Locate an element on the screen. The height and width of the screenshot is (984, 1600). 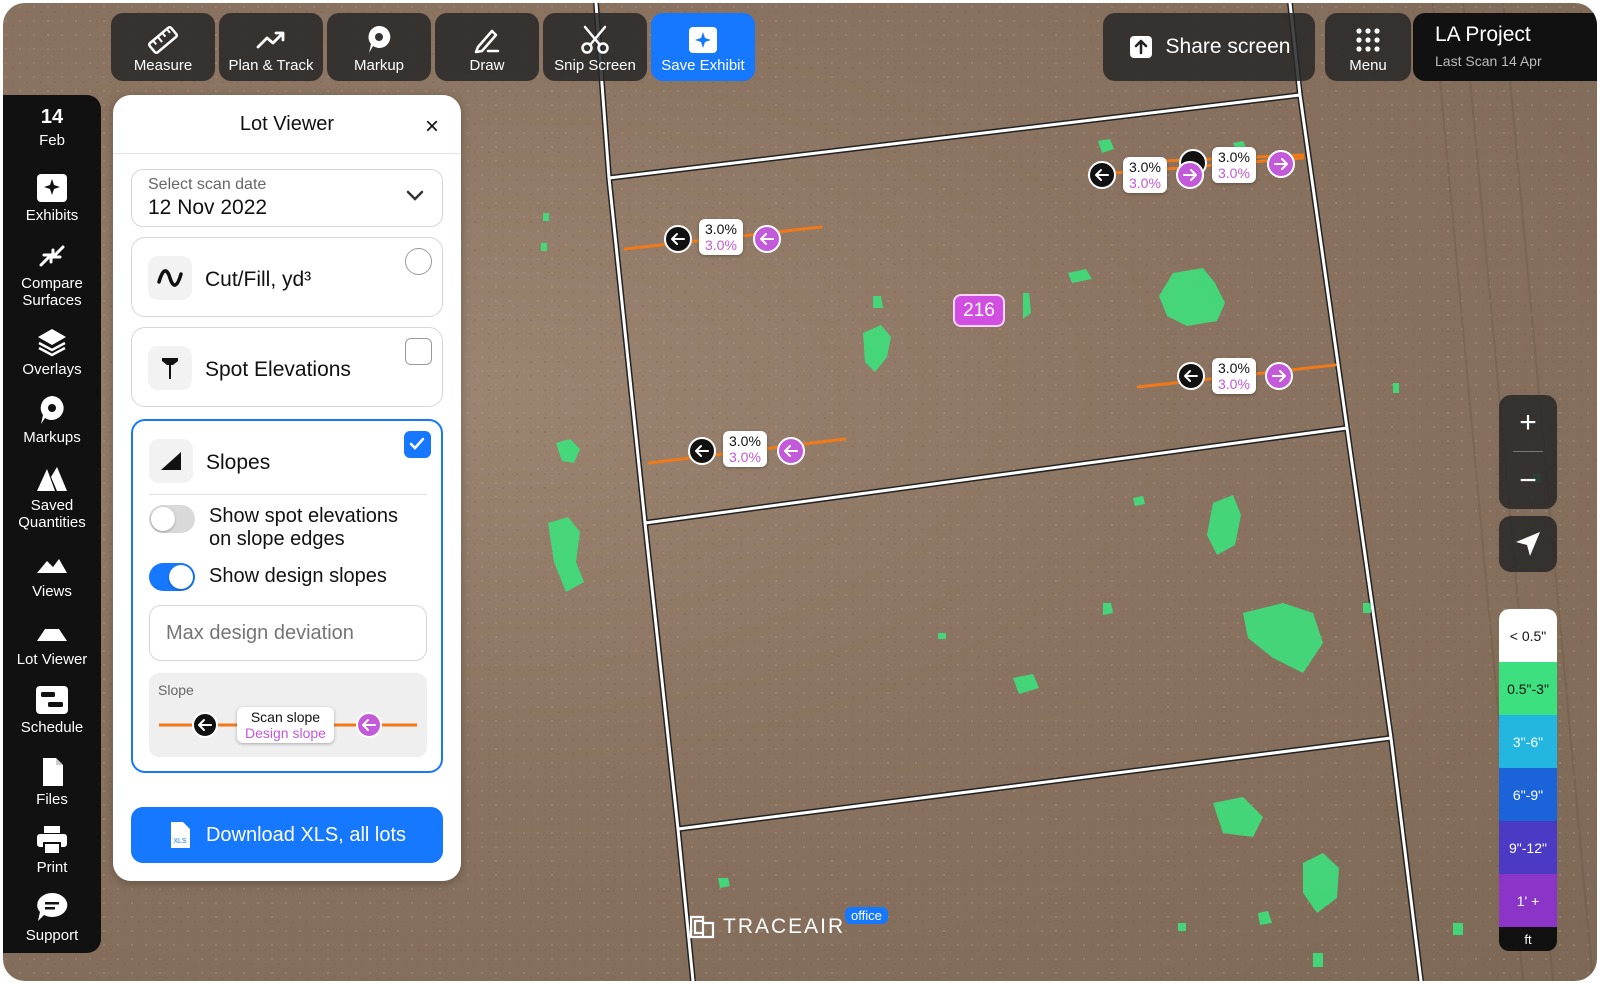
measure-button: Measure is located at coordinates (163, 47).